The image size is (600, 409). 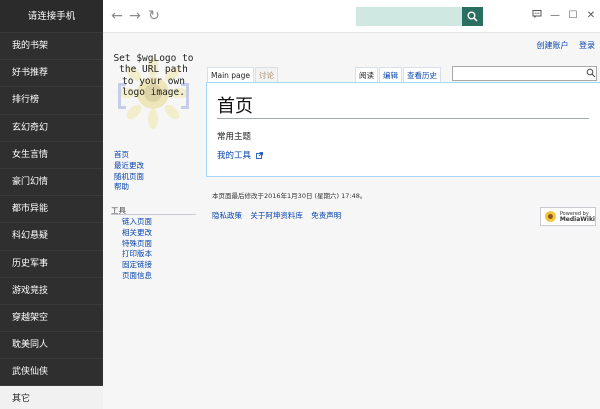 I want to click on maximize-icon: ☐, so click(x=573, y=16).